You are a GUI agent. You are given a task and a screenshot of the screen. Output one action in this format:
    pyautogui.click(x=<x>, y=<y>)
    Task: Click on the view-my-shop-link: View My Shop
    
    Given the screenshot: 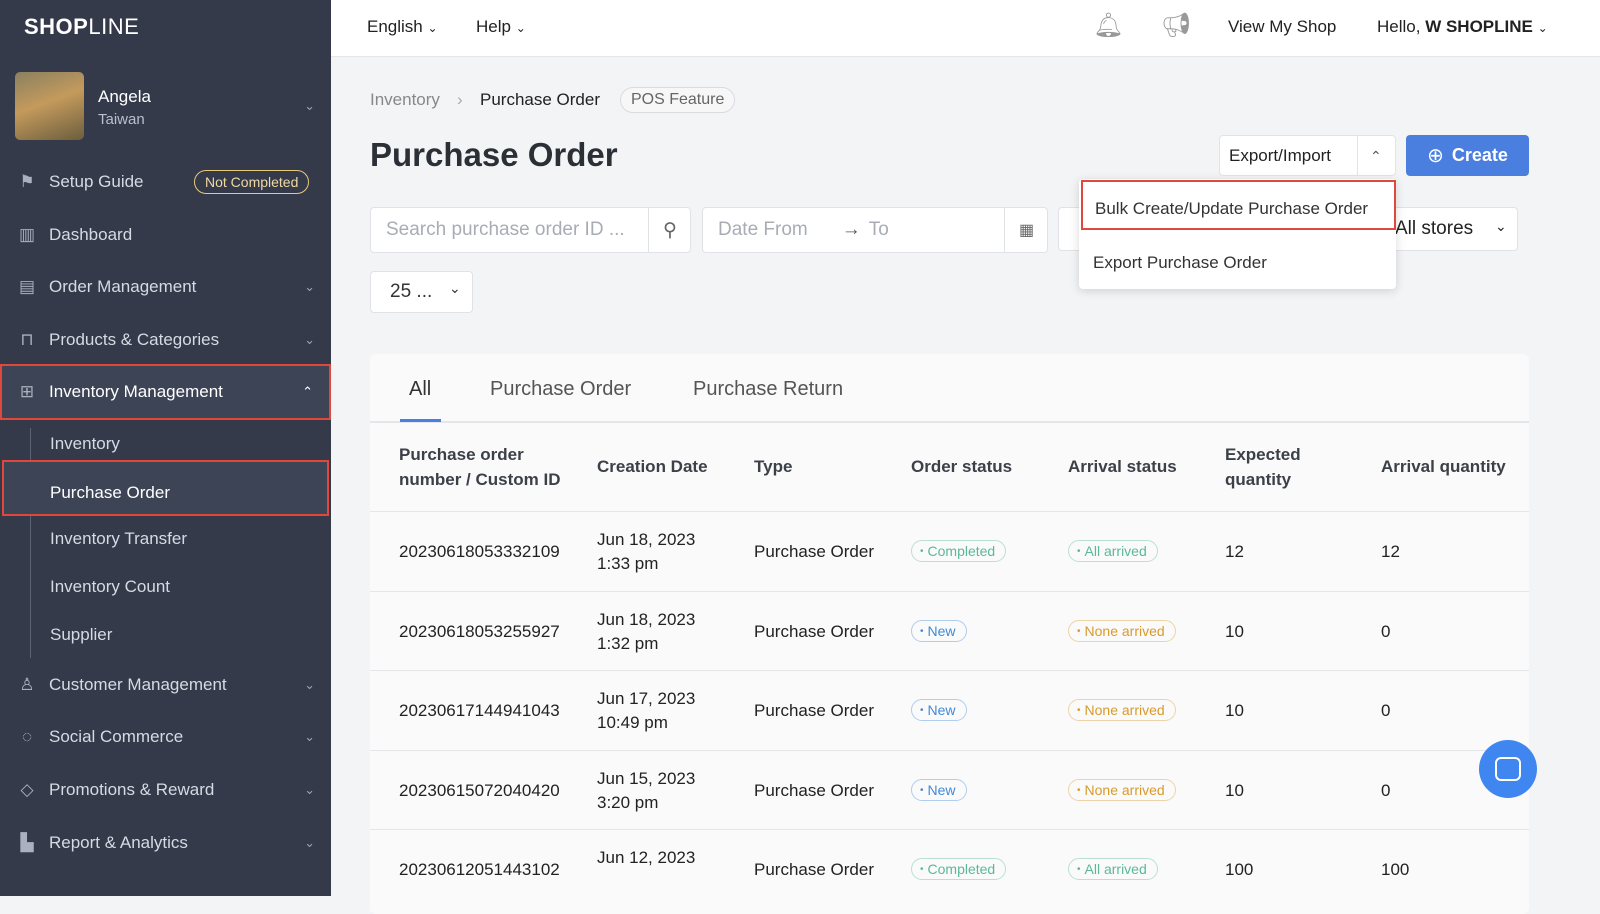 What is the action you would take?
    pyautogui.click(x=1282, y=27)
    